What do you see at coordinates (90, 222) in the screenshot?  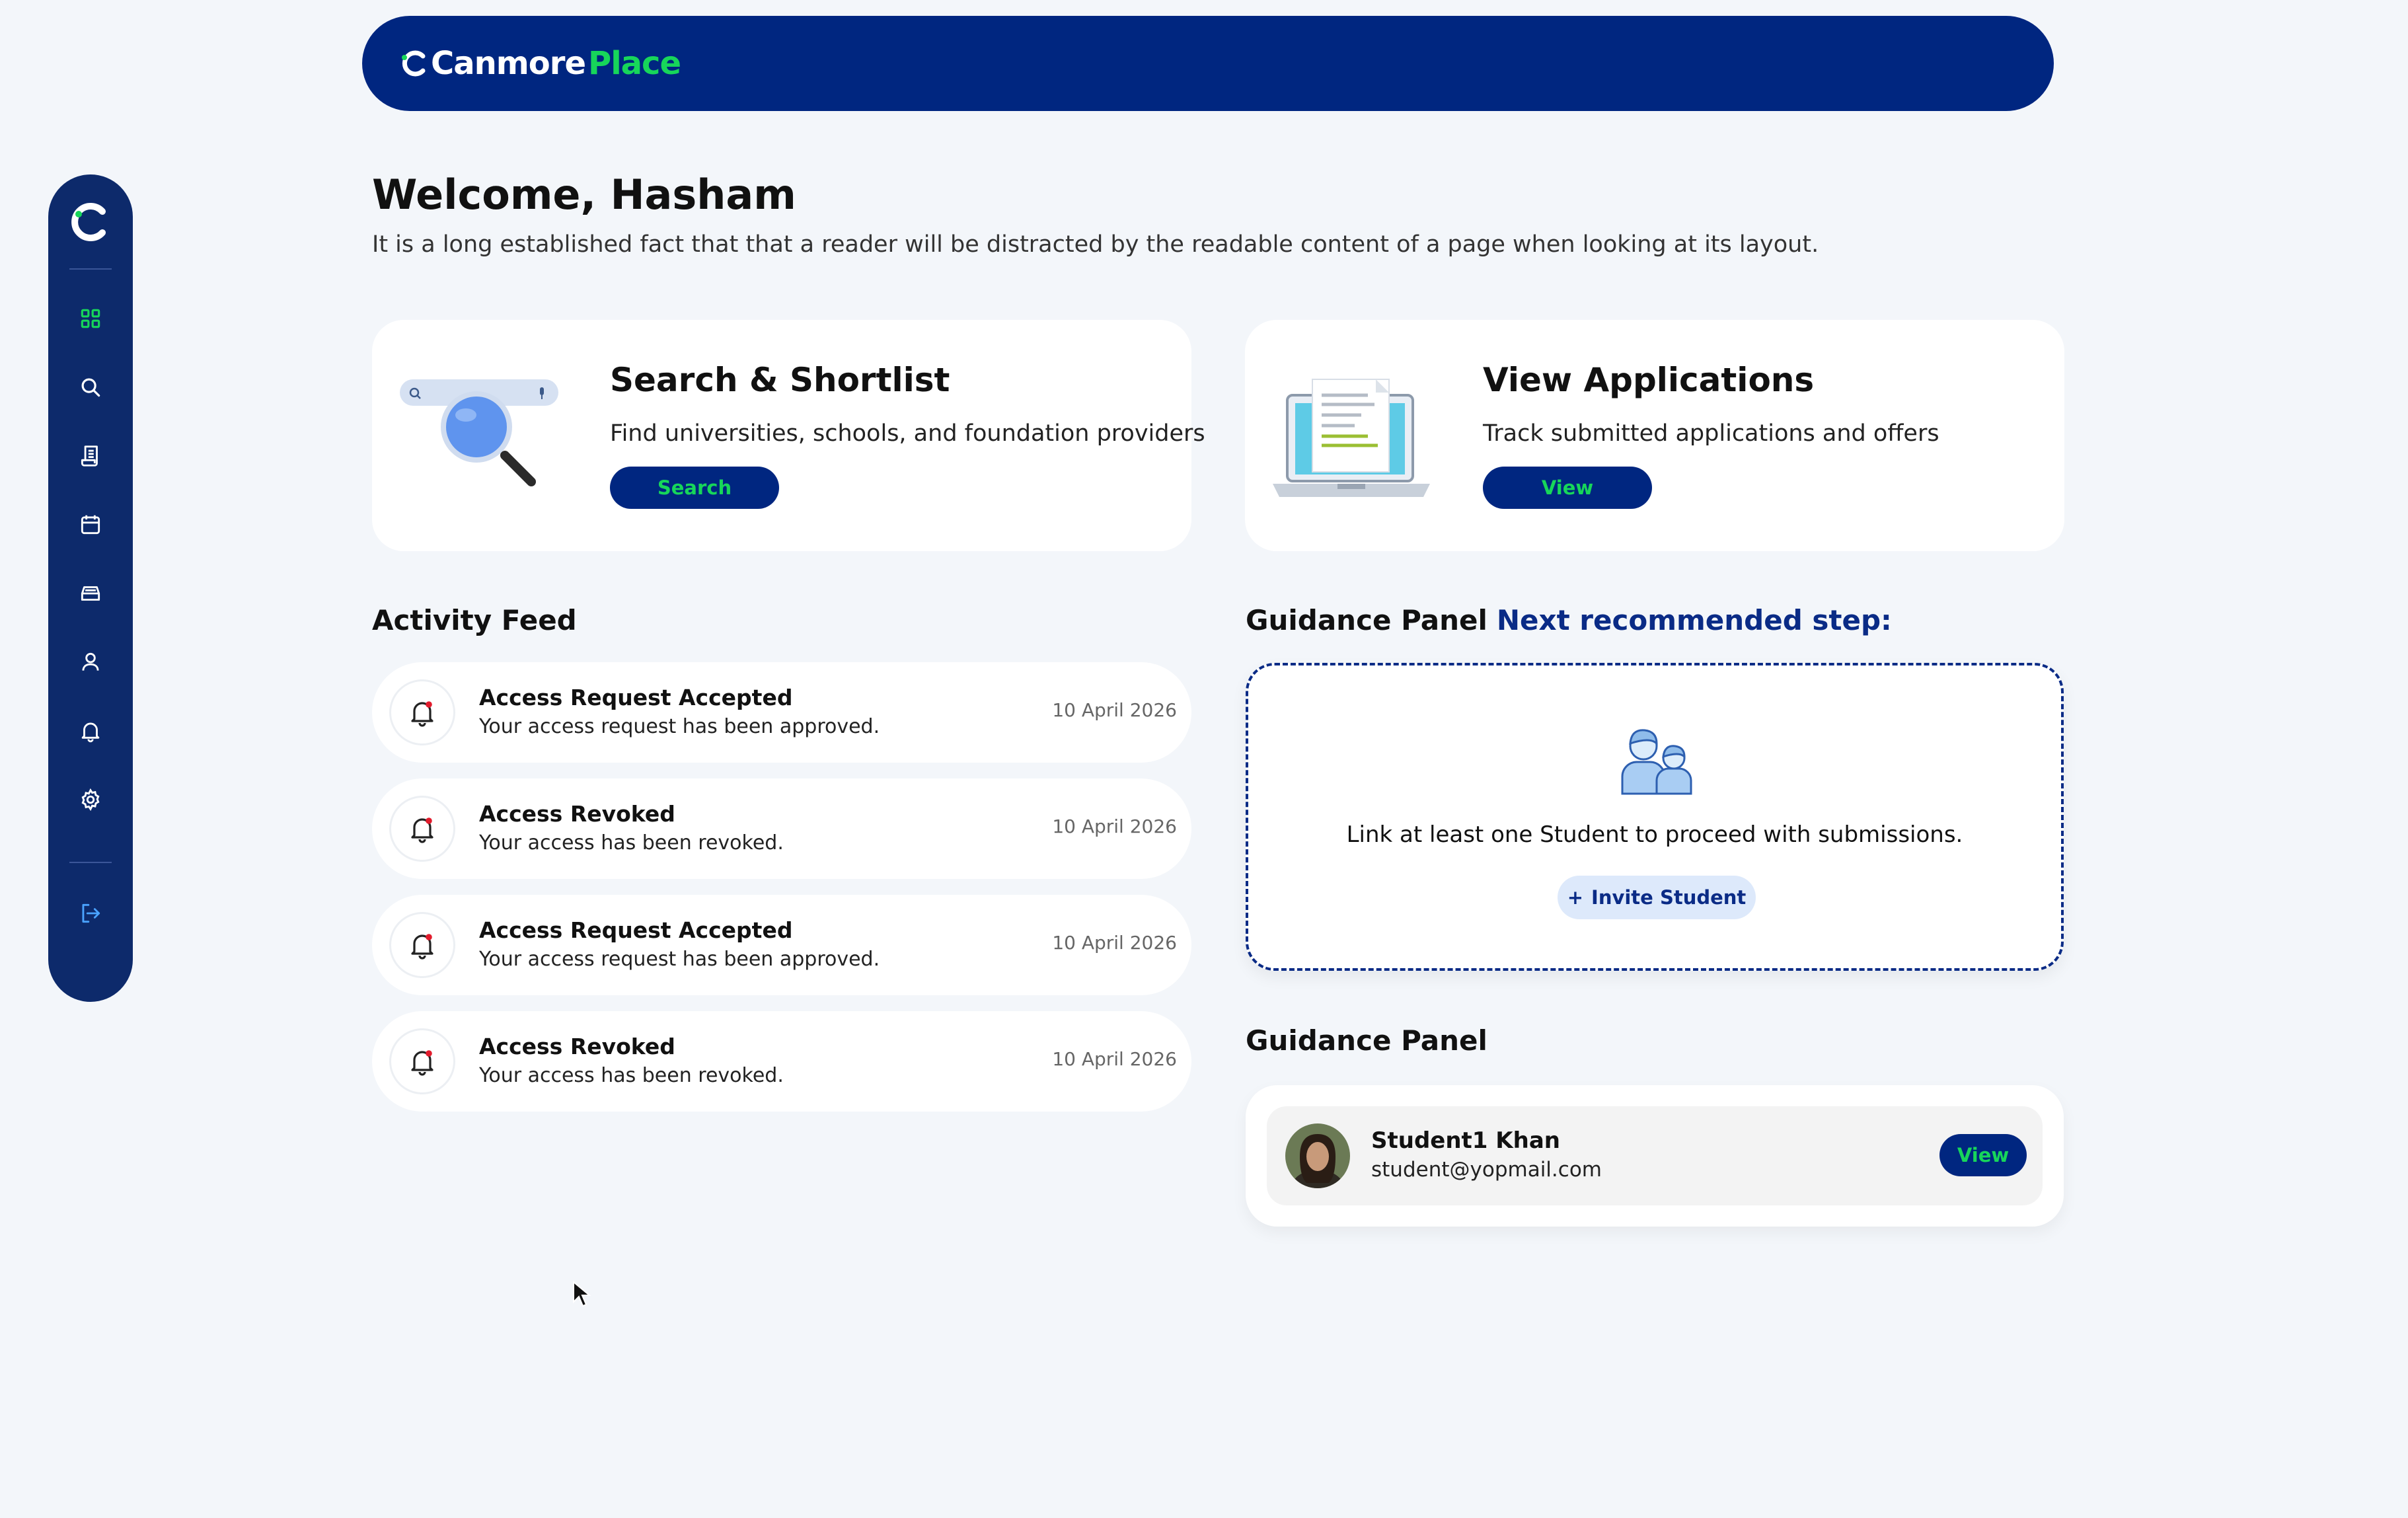 I see `sidebar-logo-icon` at bounding box center [90, 222].